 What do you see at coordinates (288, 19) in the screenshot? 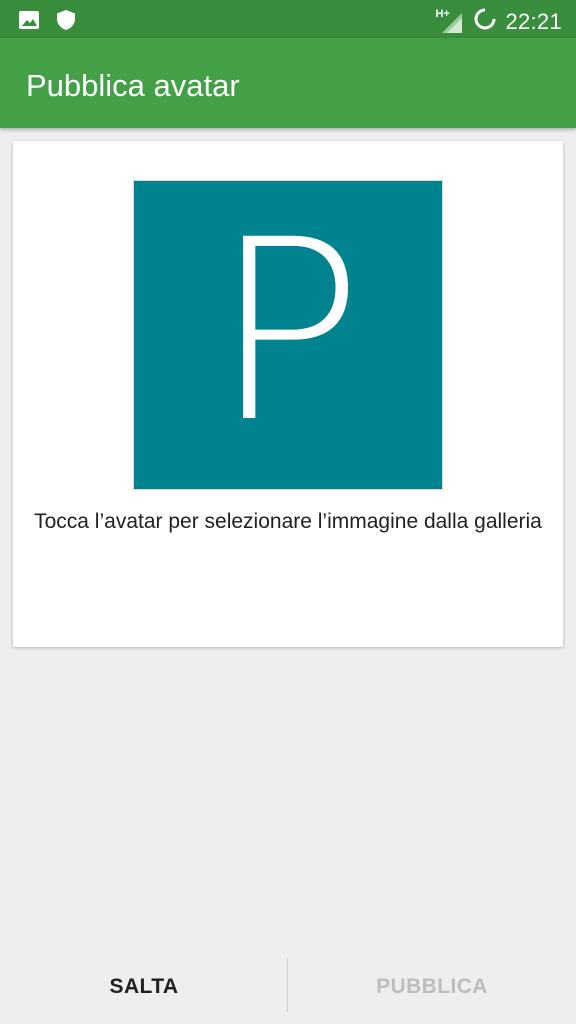
I see `status-bar: H+ 22:21` at bounding box center [288, 19].